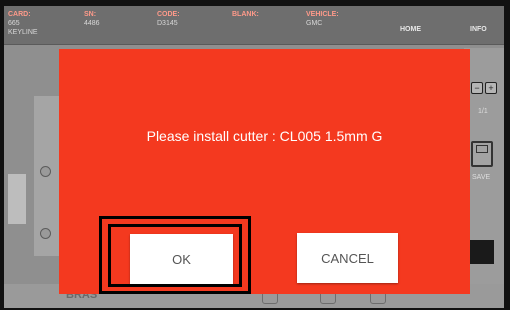 The width and height of the screenshot is (510, 310). I want to click on zoom-out-button: −, so click(477, 88).